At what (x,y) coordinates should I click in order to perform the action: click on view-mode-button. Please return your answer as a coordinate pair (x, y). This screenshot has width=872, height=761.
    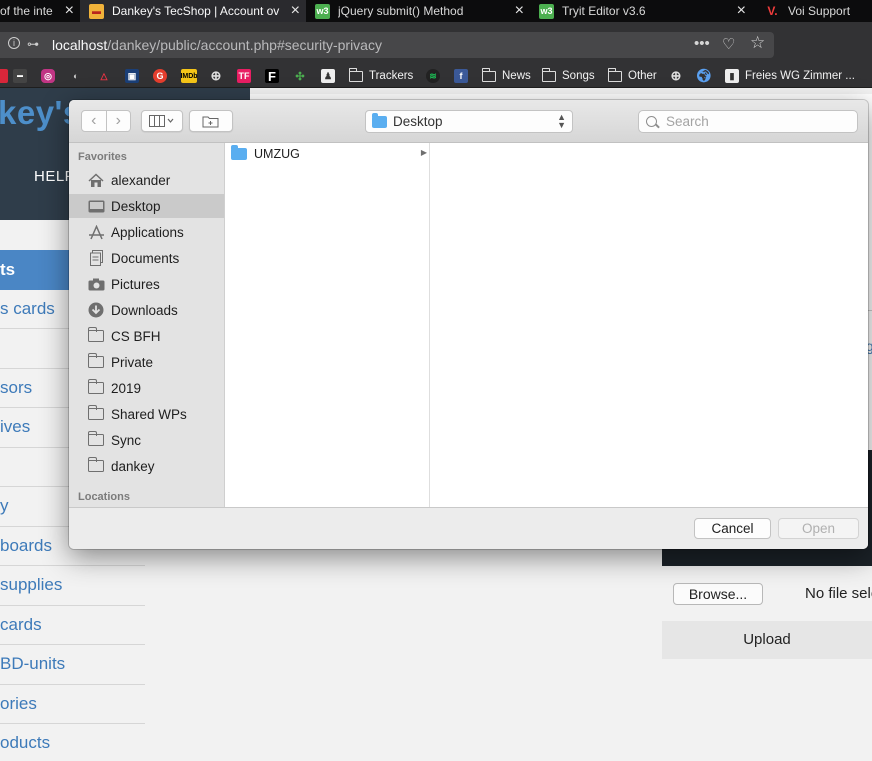
    Looking at the image, I should click on (162, 121).